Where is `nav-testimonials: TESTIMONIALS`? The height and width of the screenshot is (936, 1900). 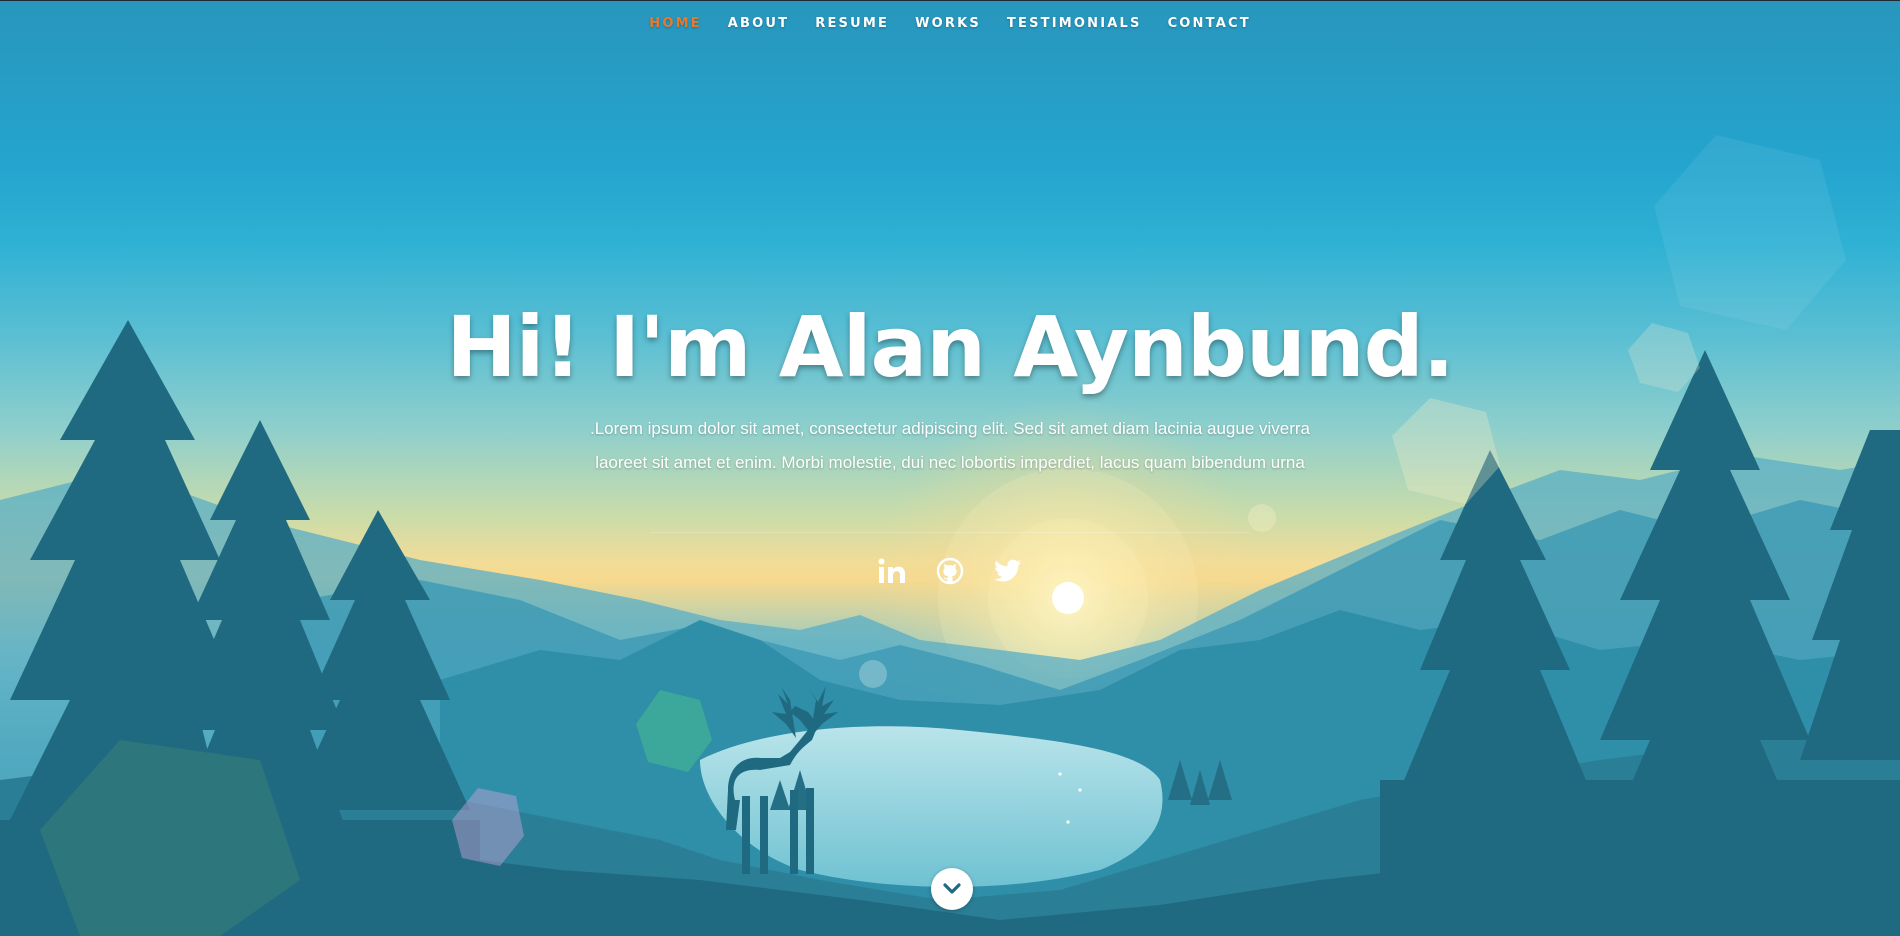
nav-testimonials: TESTIMONIALS is located at coordinates (1074, 24).